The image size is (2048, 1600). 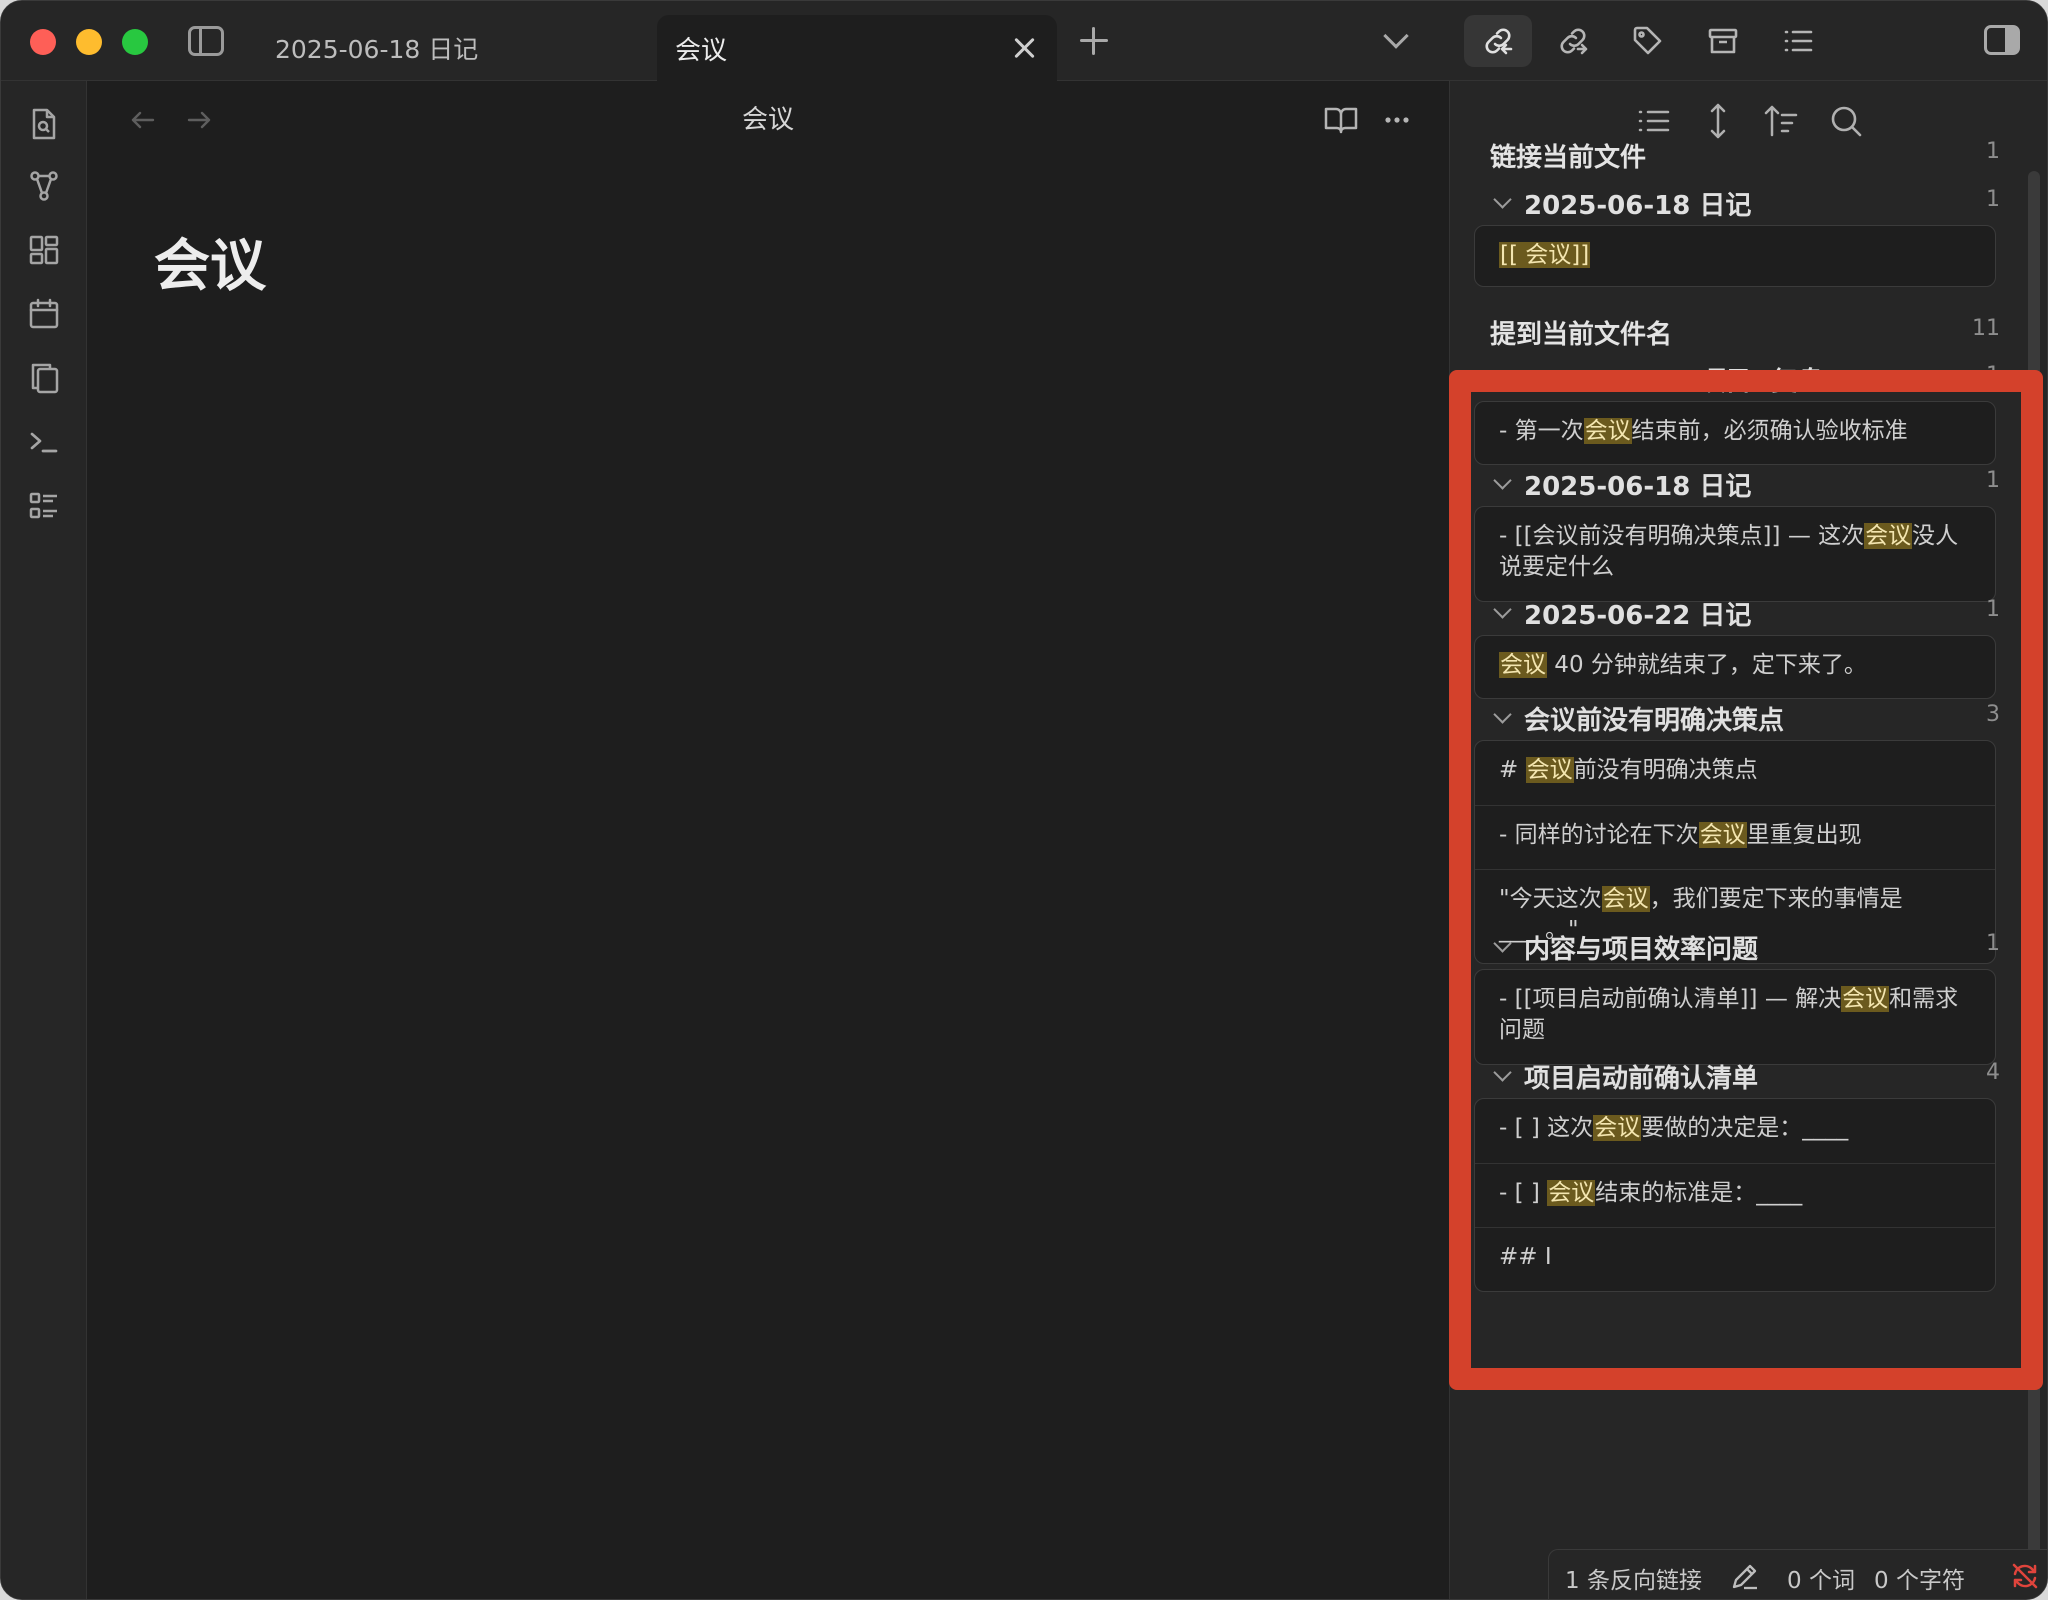 What do you see at coordinates (1993, 1072) in the screenshot?
I see `backlink-file-count: 4` at bounding box center [1993, 1072].